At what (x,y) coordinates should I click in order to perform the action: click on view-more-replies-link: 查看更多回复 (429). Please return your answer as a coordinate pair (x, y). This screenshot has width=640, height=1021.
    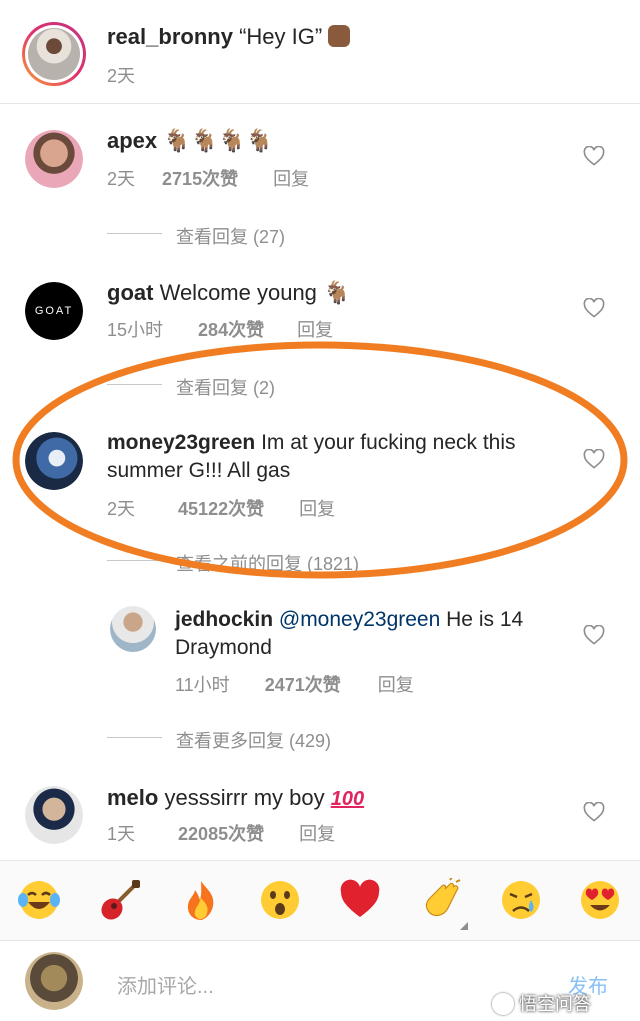
    Looking at the image, I should click on (253, 740).